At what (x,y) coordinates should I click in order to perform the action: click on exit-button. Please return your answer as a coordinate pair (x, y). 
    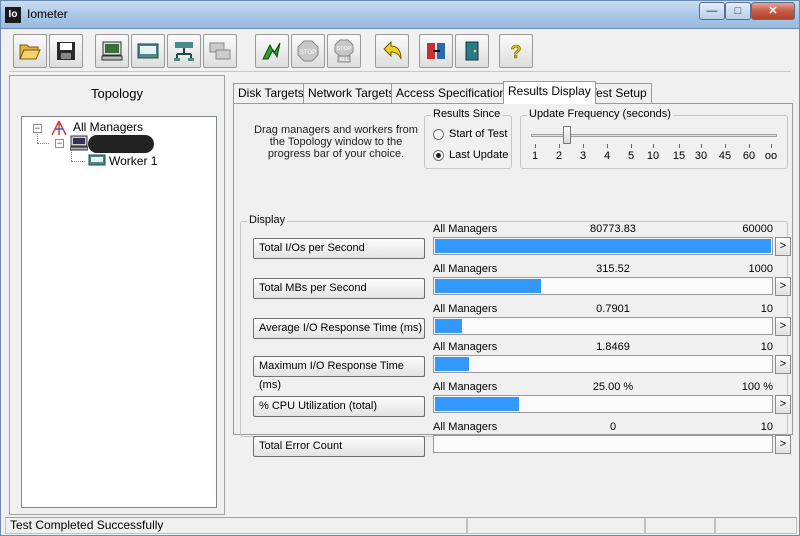
    Looking at the image, I should click on (436, 51).